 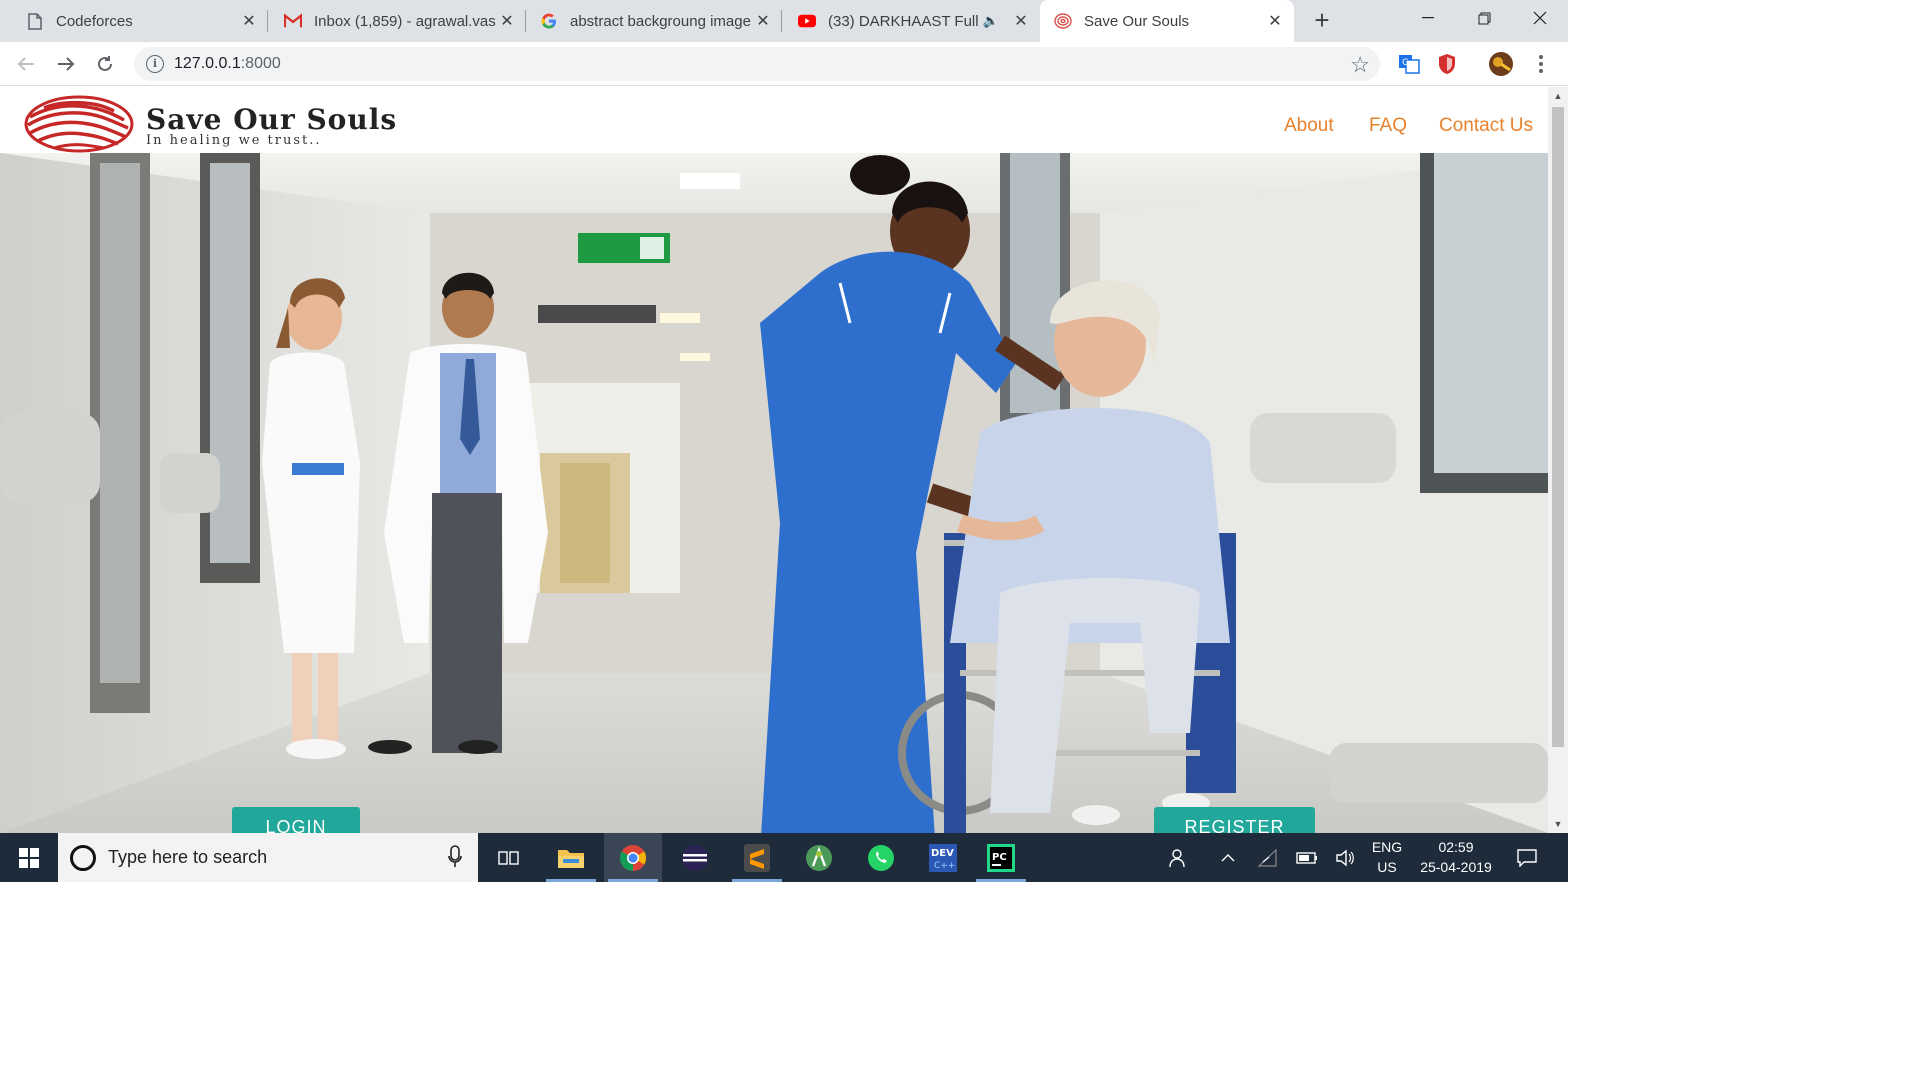 I want to click on tab-save-our-souls: Save Our Souls ✕, so click(x=1167, y=21).